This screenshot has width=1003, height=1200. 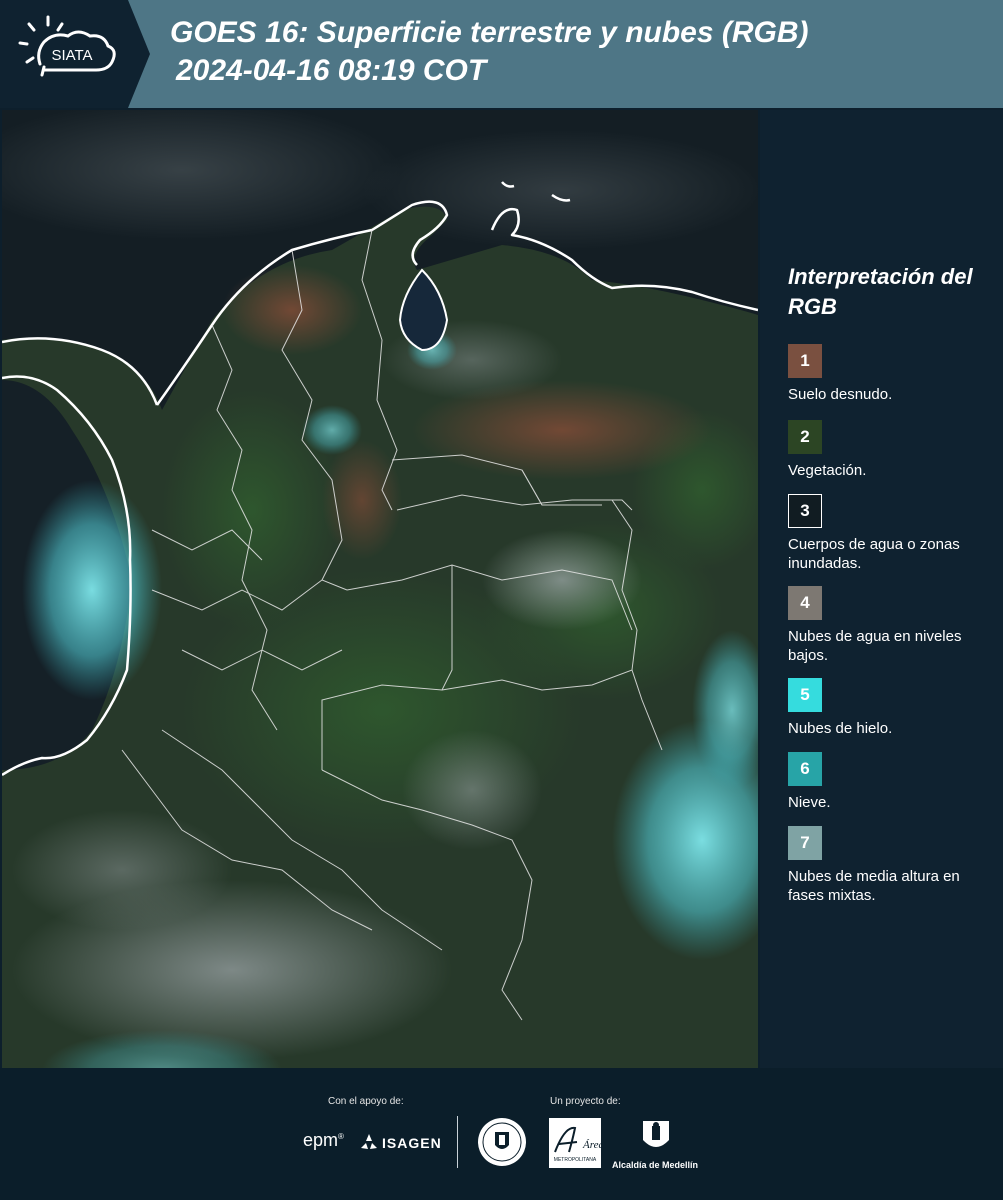 What do you see at coordinates (893, 782) in the screenshot?
I see `legend-item-snow: 6 Nieve.` at bounding box center [893, 782].